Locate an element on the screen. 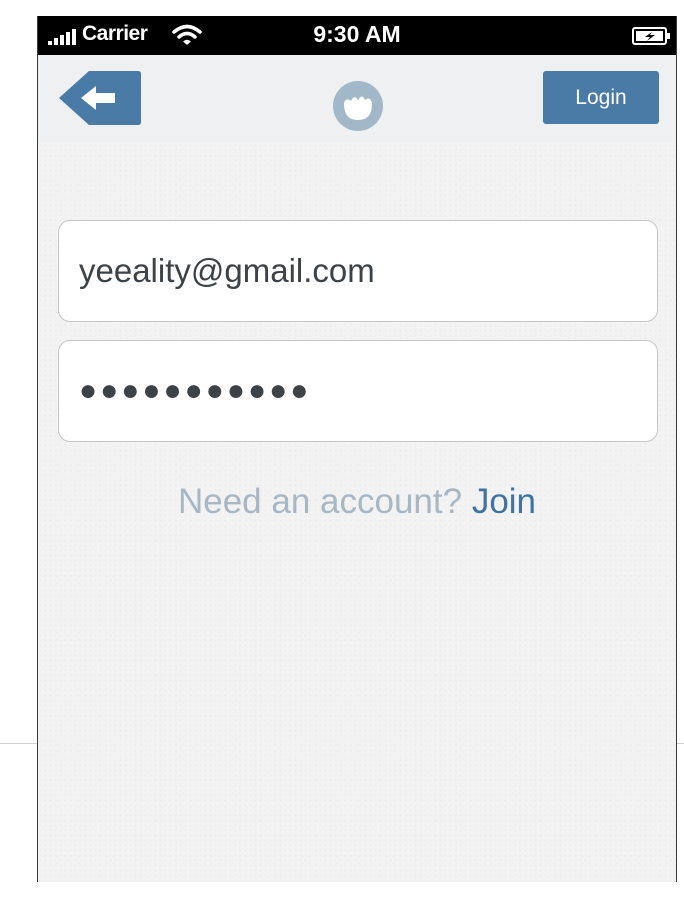 This screenshot has width=684, height=908. battery-charging-icon is located at coordinates (651, 36).